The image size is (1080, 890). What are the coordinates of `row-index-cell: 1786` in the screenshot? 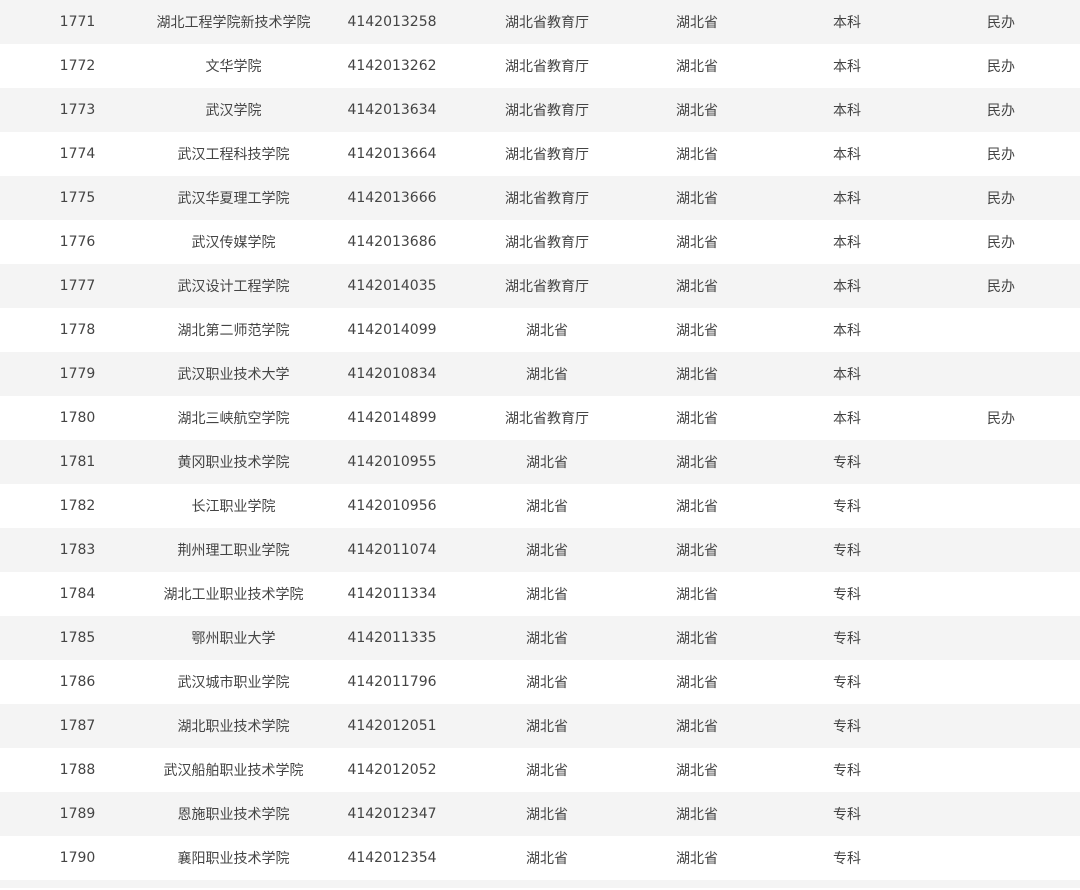 It's located at (77, 682).